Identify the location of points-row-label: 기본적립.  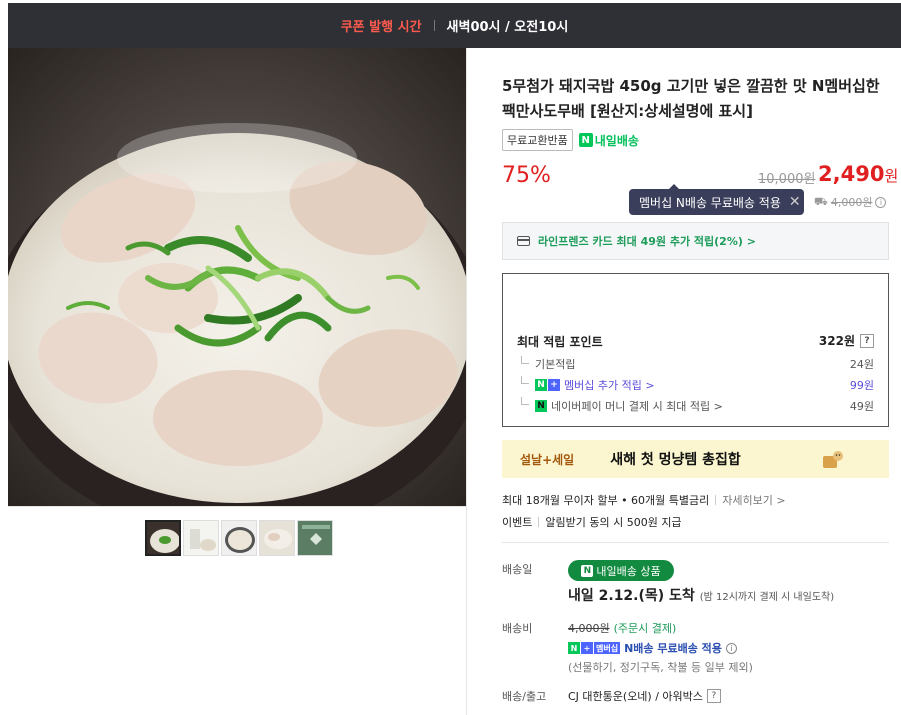
(555, 364).